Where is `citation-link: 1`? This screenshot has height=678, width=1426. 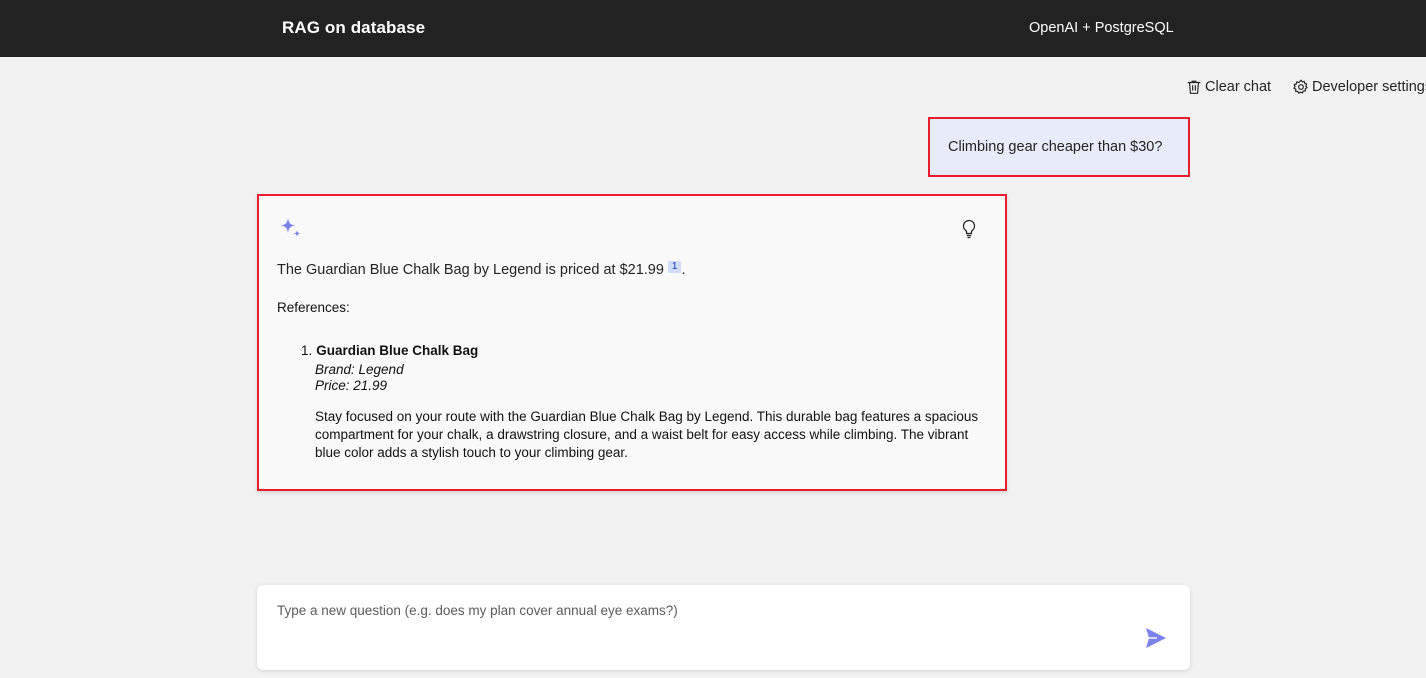 citation-link: 1 is located at coordinates (674, 267).